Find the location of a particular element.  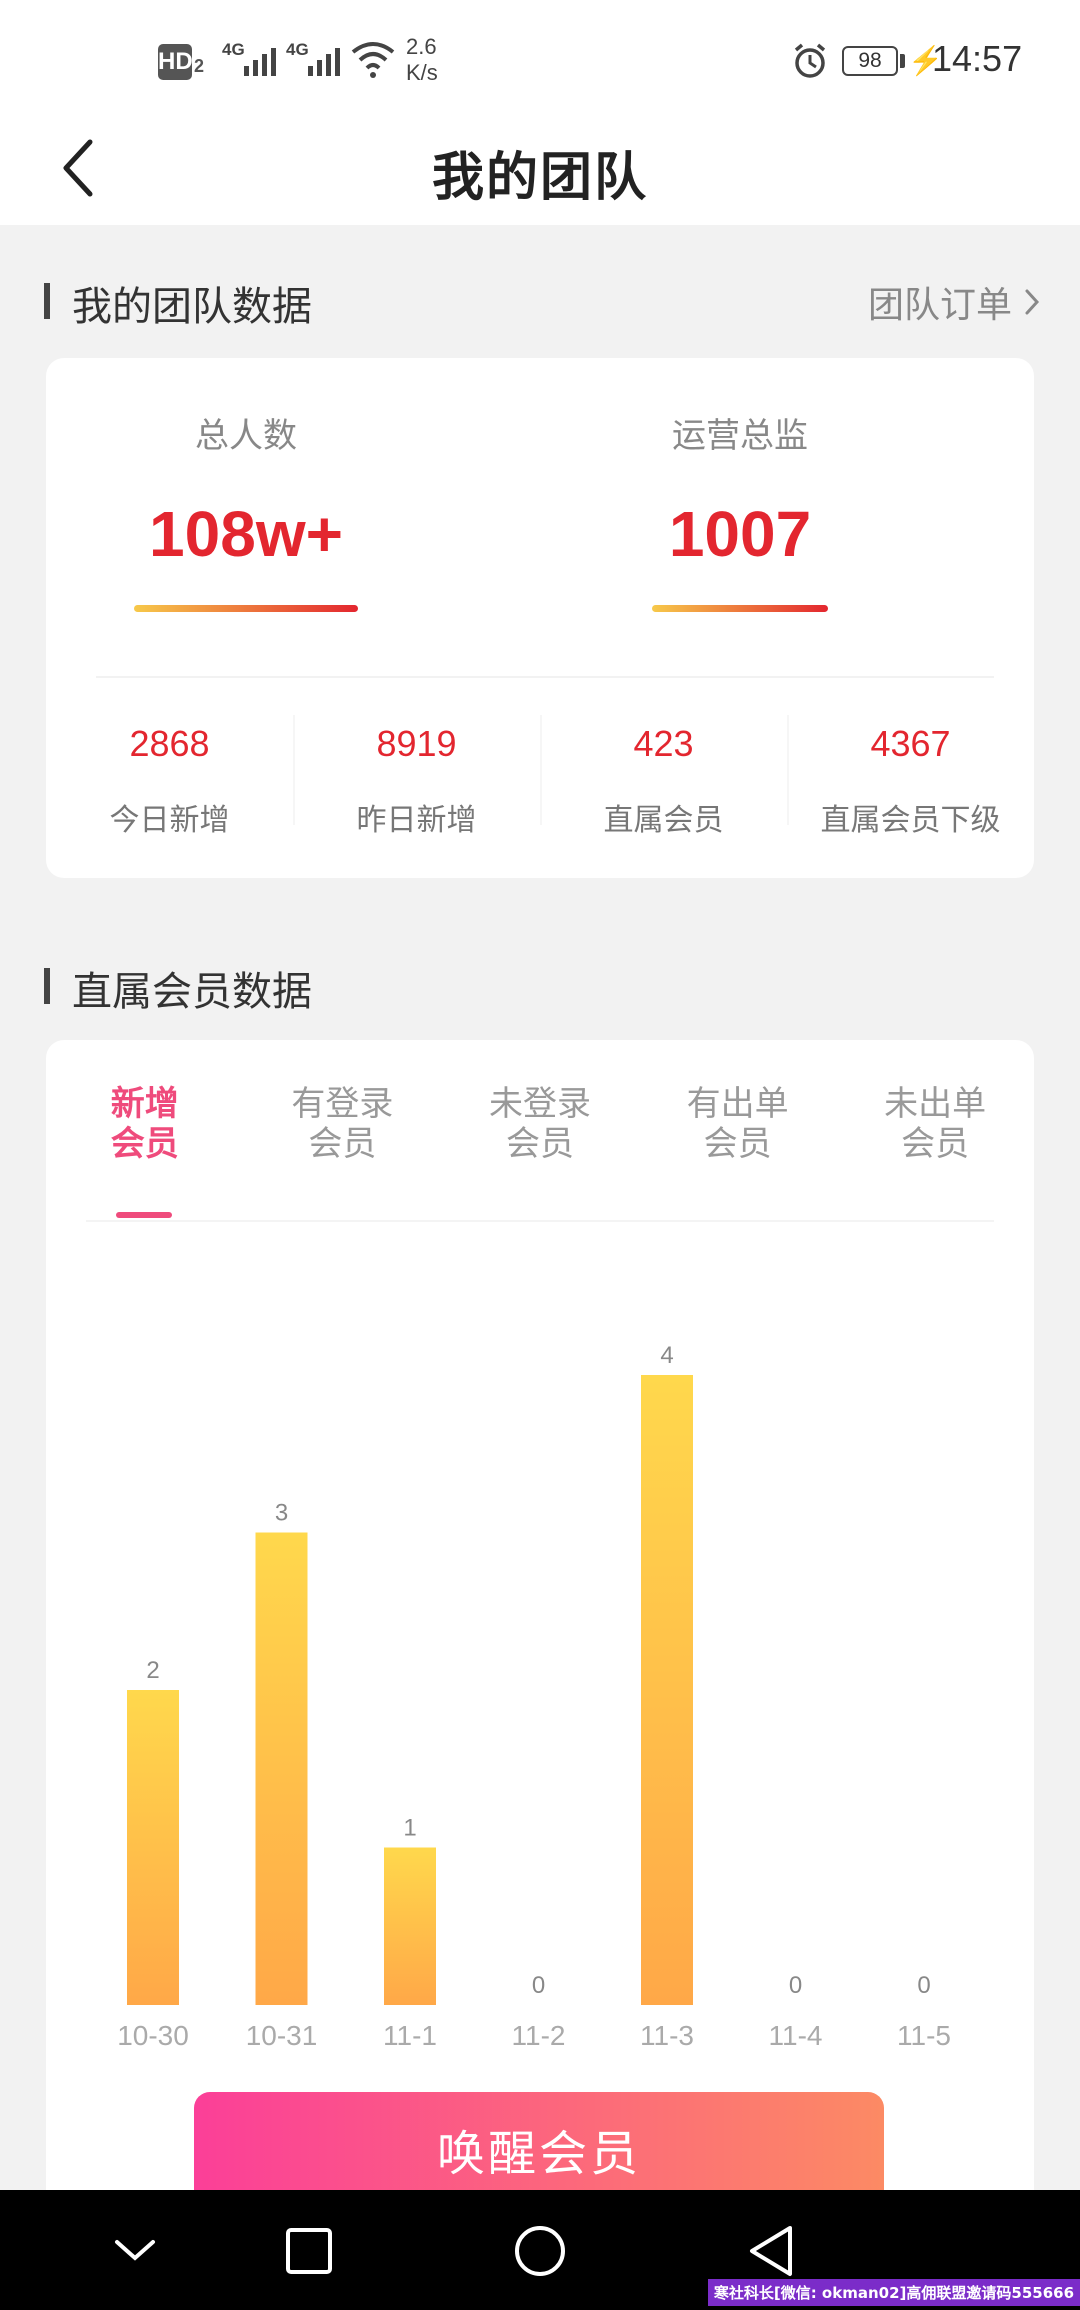

x-tick-label: 11-2 is located at coordinates (539, 2035).